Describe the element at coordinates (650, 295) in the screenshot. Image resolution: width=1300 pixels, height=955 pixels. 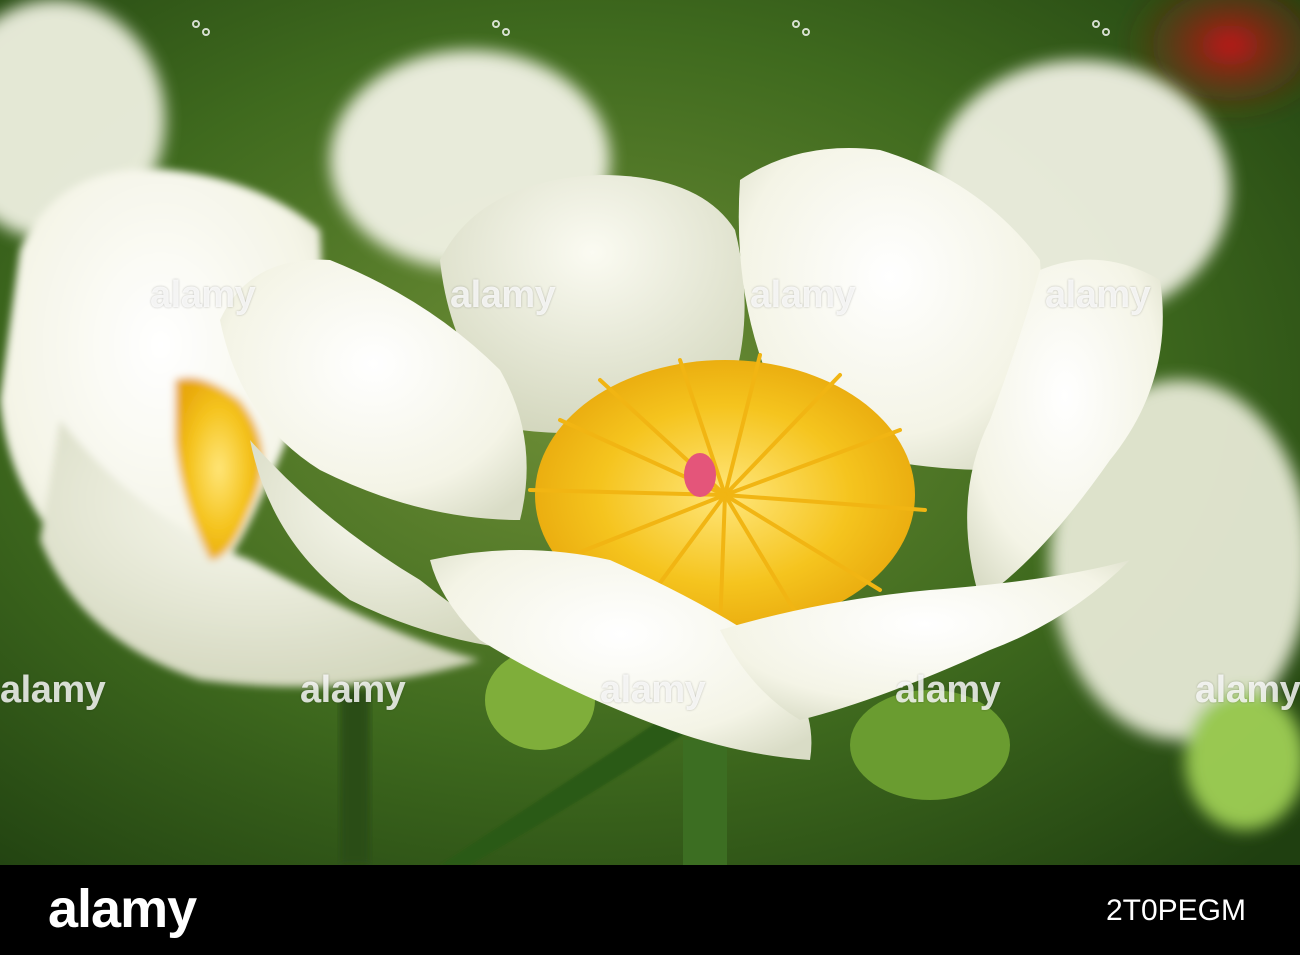
I see `watermark-text-row-1: alamy alamy alamy alamy` at that location.